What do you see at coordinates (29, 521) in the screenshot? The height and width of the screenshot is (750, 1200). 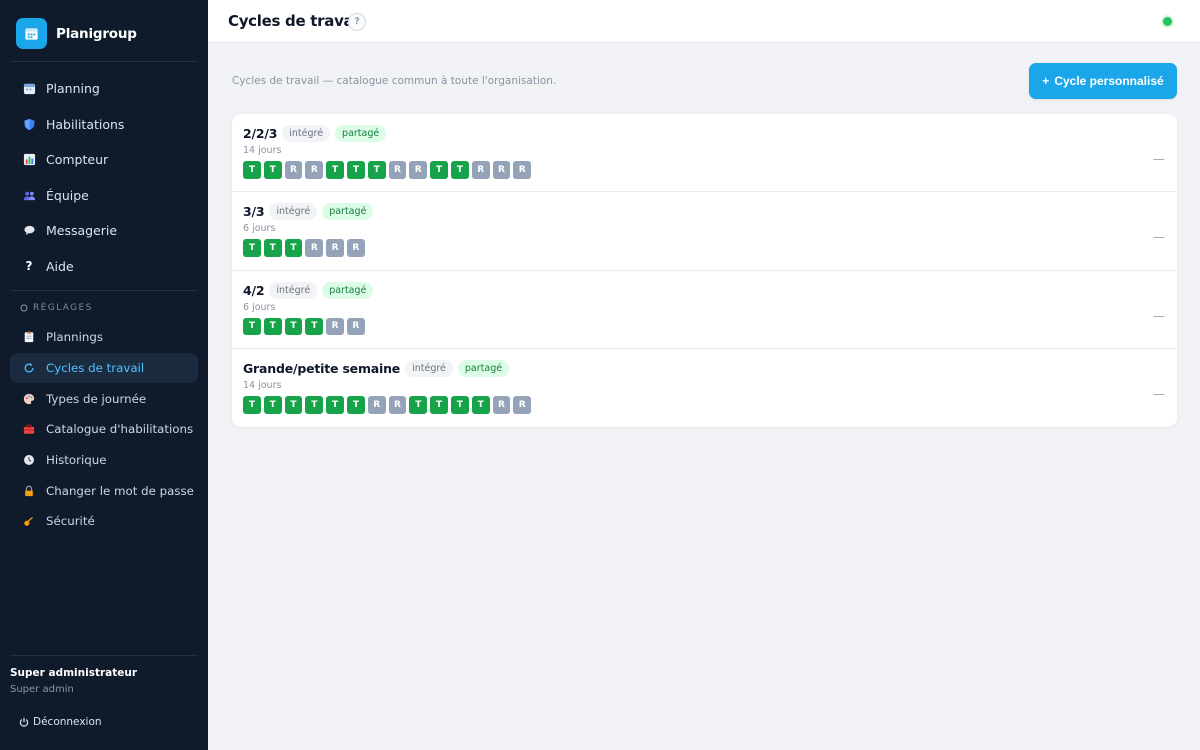 I see `key-icon` at bounding box center [29, 521].